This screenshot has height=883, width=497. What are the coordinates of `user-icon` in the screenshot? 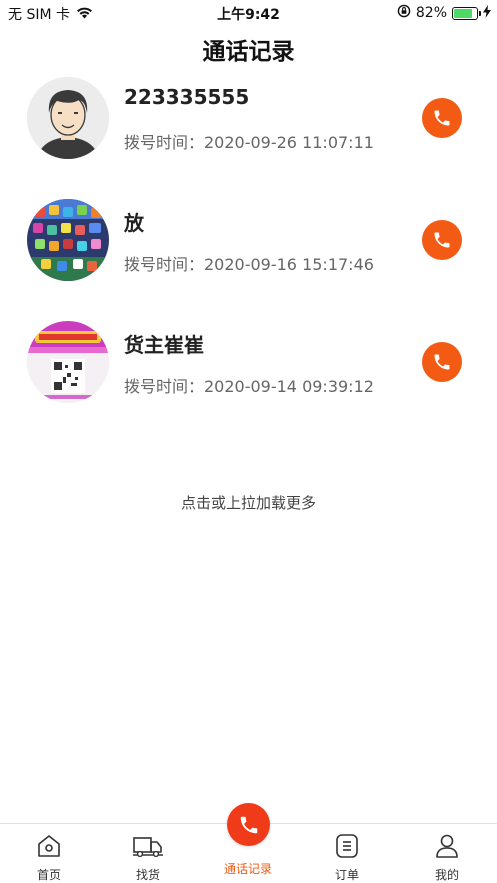 It's located at (447, 846).